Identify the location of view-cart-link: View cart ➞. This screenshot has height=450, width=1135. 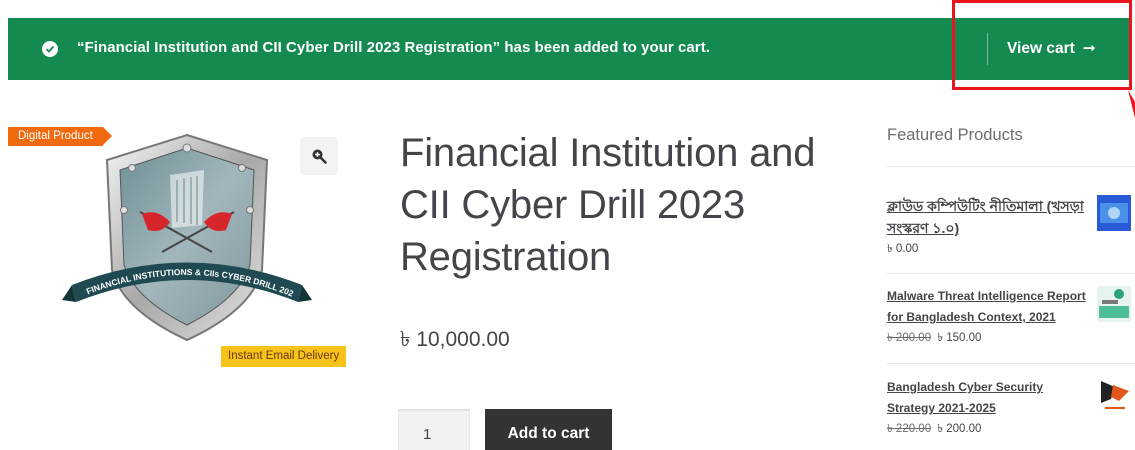
(1051, 48).